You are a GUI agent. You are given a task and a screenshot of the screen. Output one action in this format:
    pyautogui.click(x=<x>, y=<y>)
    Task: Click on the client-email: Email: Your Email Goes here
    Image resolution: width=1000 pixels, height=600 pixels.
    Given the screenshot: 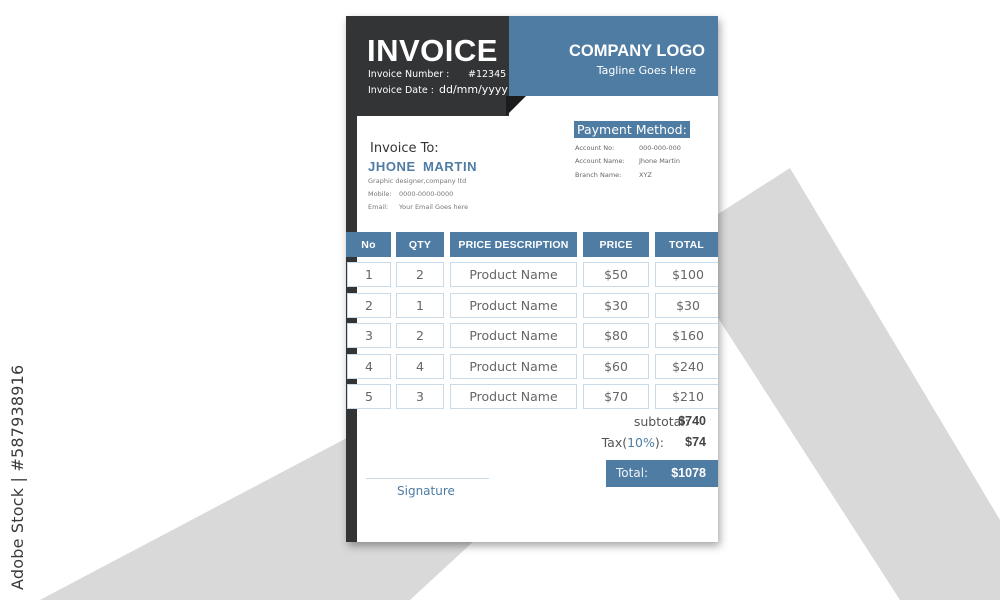 What is the action you would take?
    pyautogui.click(x=418, y=207)
    